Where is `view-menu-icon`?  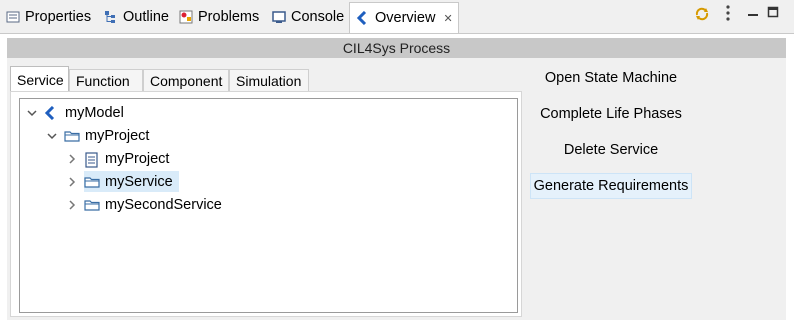 view-menu-icon is located at coordinates (728, 14).